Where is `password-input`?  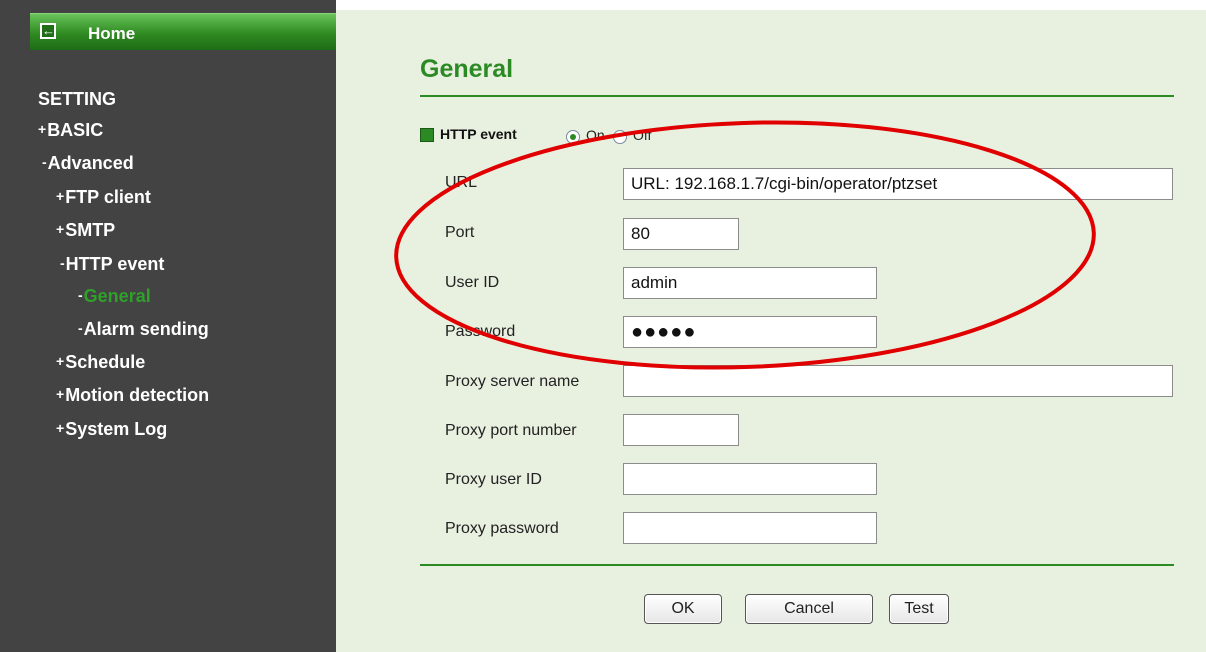 password-input is located at coordinates (750, 332).